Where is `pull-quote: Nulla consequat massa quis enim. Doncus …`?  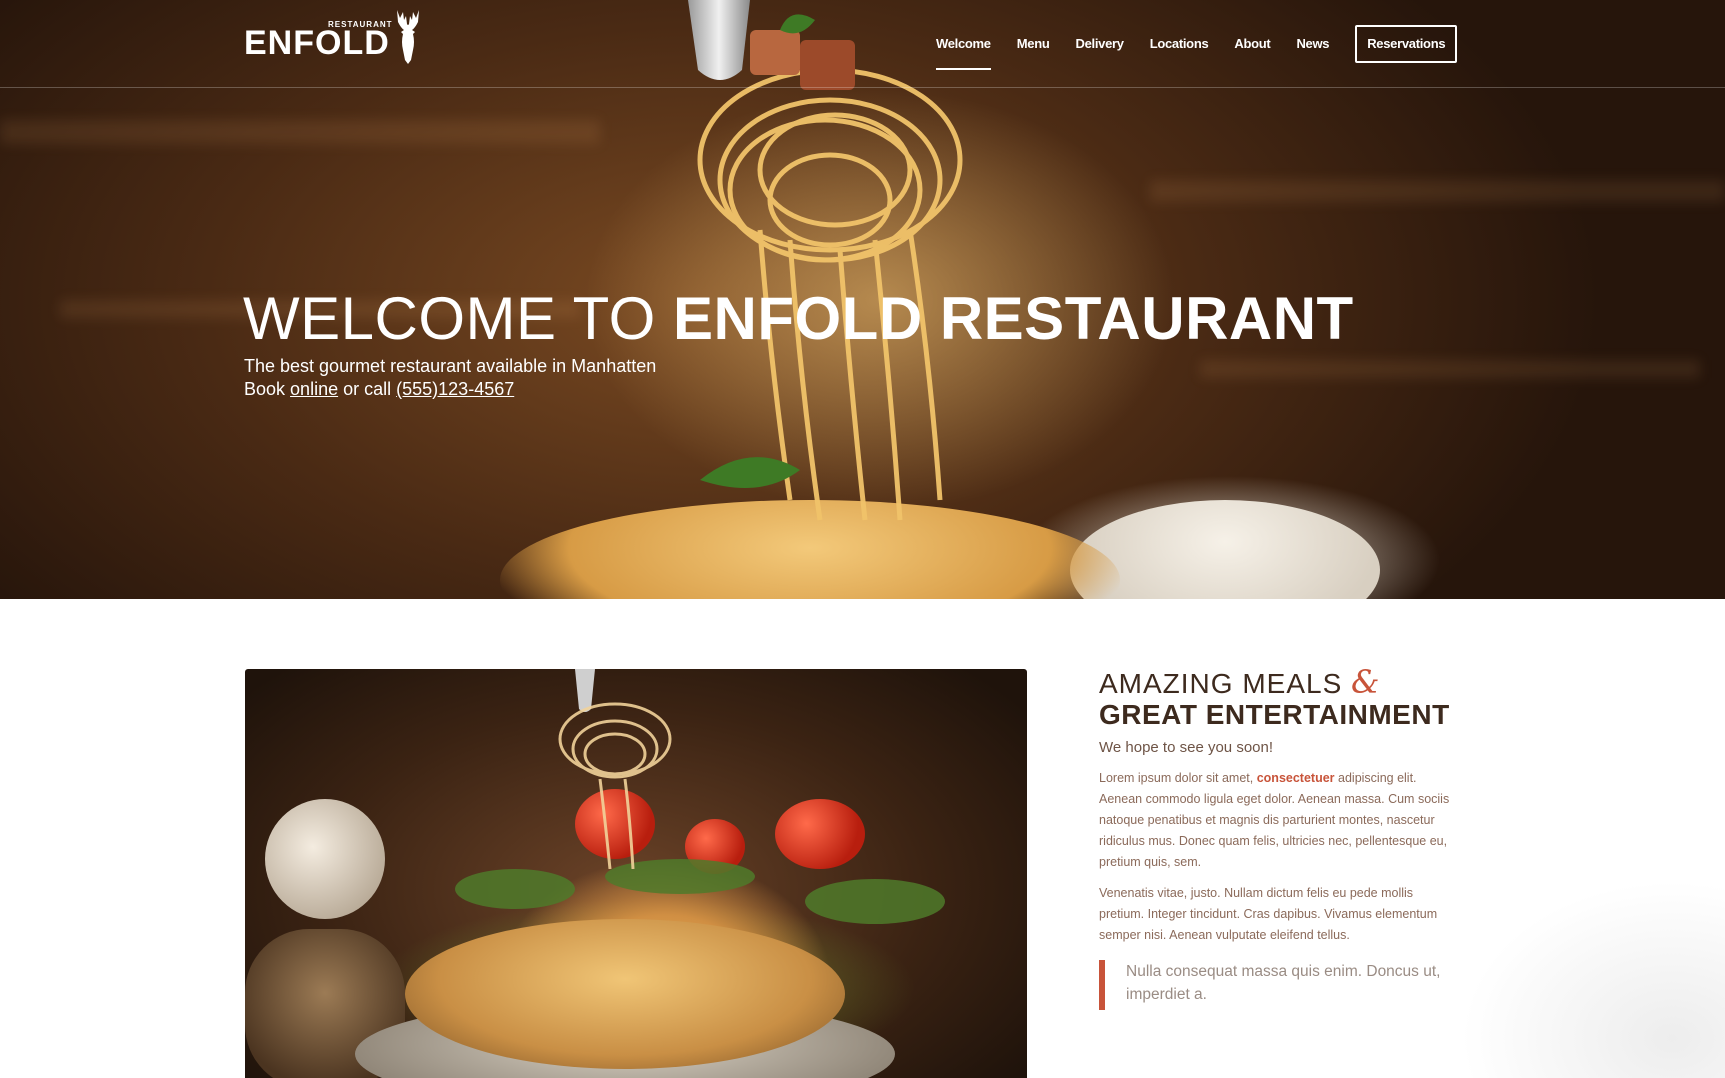
pull-quote: Nulla consequat massa quis enim. Doncus … is located at coordinates (1279, 985).